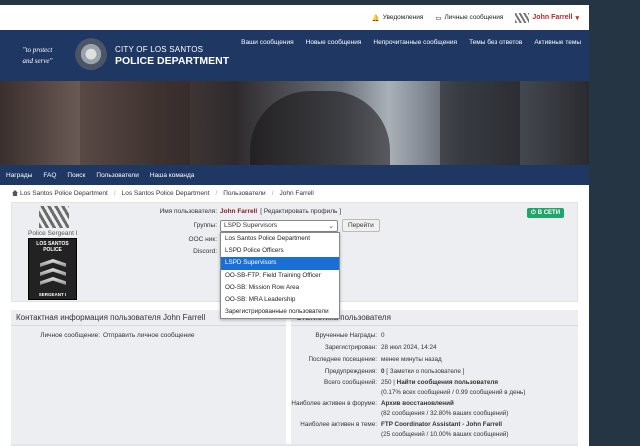  I want to click on caret-down-icon: ▾, so click(577, 18).